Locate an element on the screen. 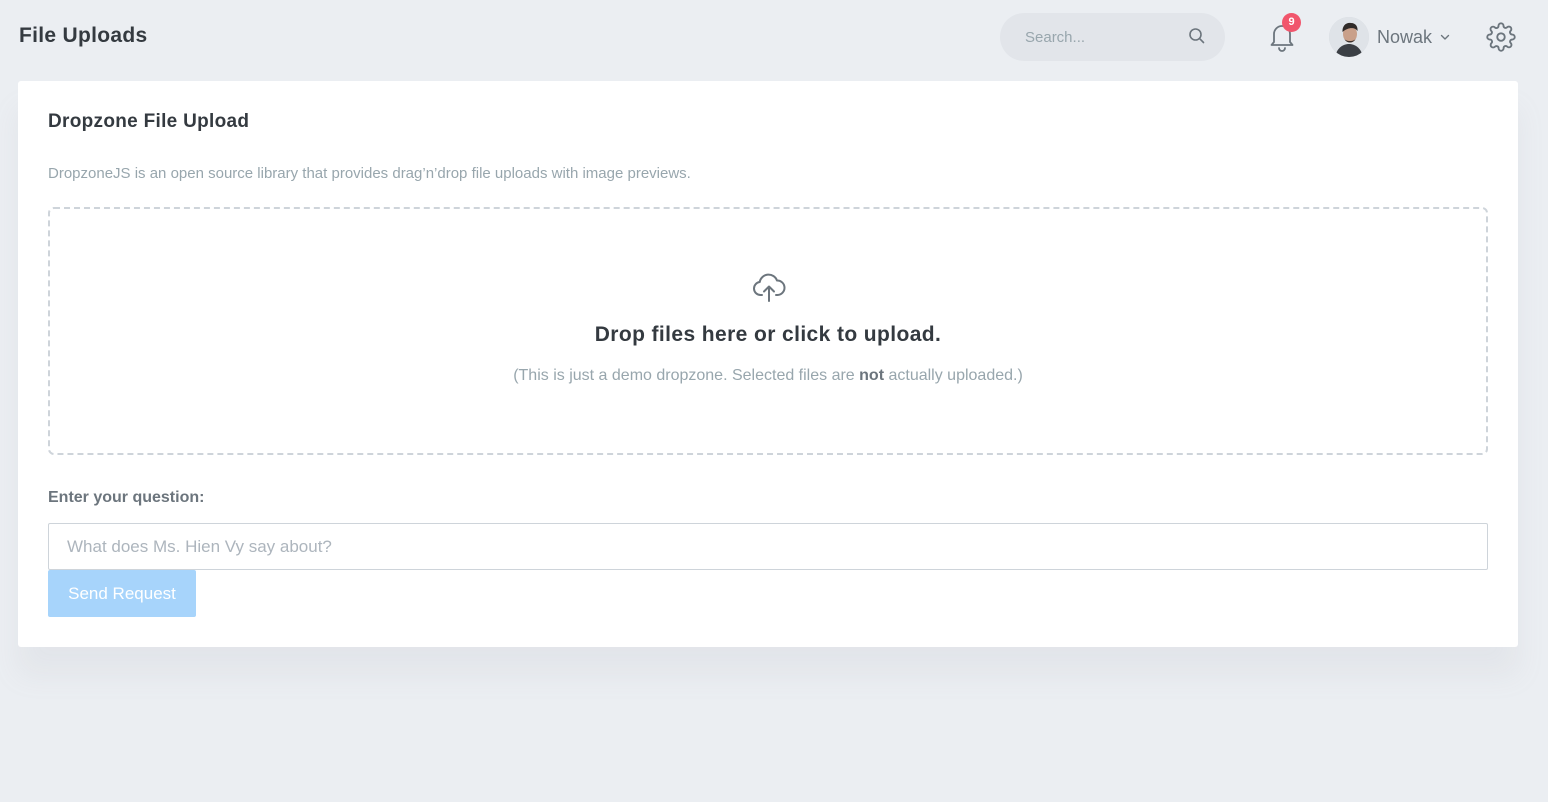 This screenshot has height=802, width=1548. avatar-image is located at coordinates (1349, 37).